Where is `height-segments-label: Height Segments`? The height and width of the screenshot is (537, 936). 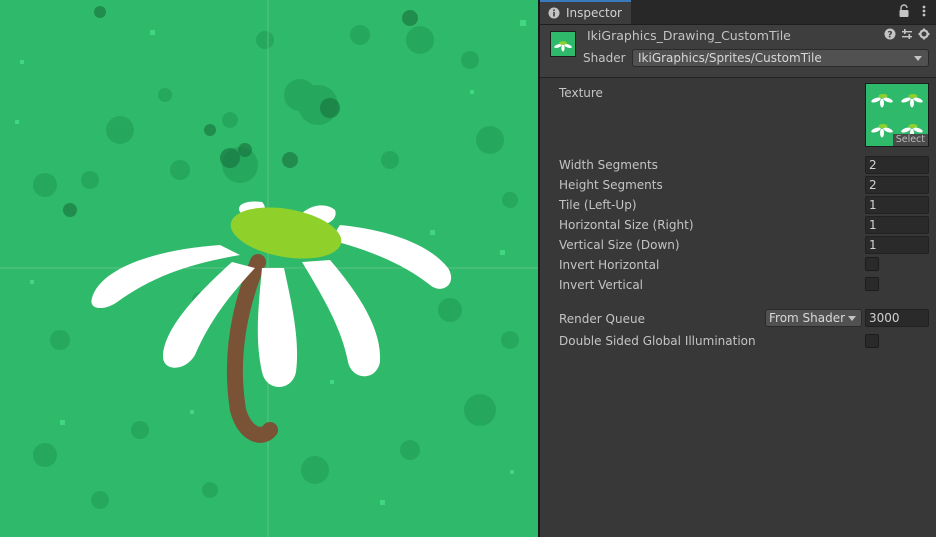 height-segments-label: Height Segments is located at coordinates (611, 185).